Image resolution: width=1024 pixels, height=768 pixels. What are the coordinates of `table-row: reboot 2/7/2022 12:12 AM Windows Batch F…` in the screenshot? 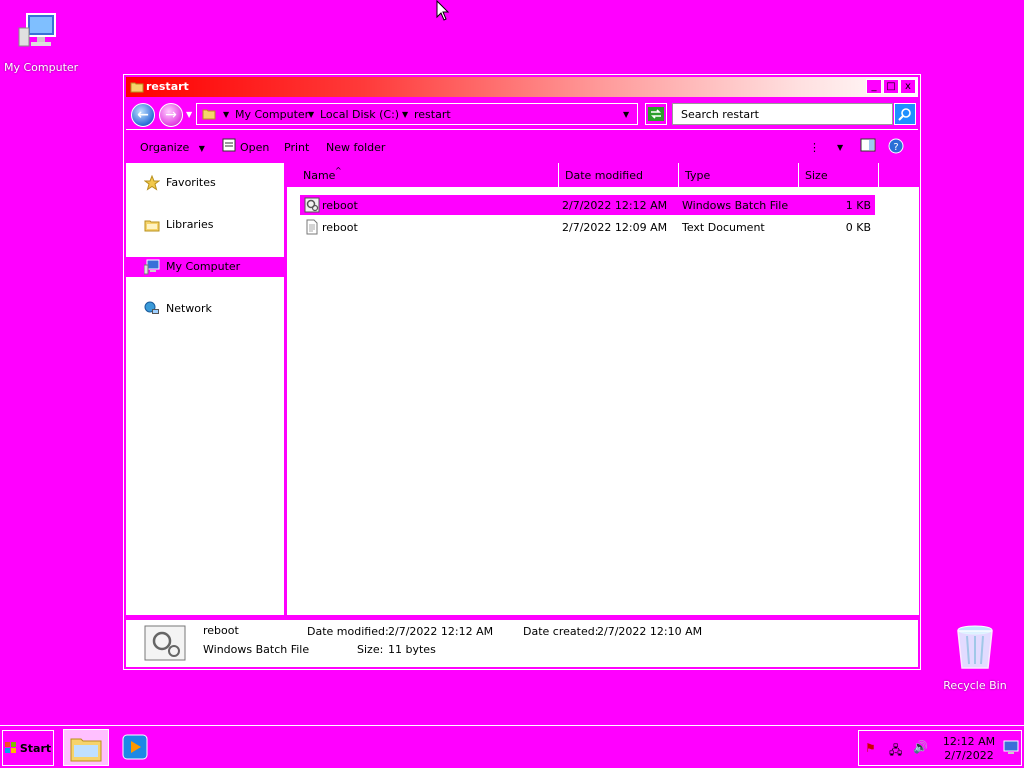 It's located at (587, 205).